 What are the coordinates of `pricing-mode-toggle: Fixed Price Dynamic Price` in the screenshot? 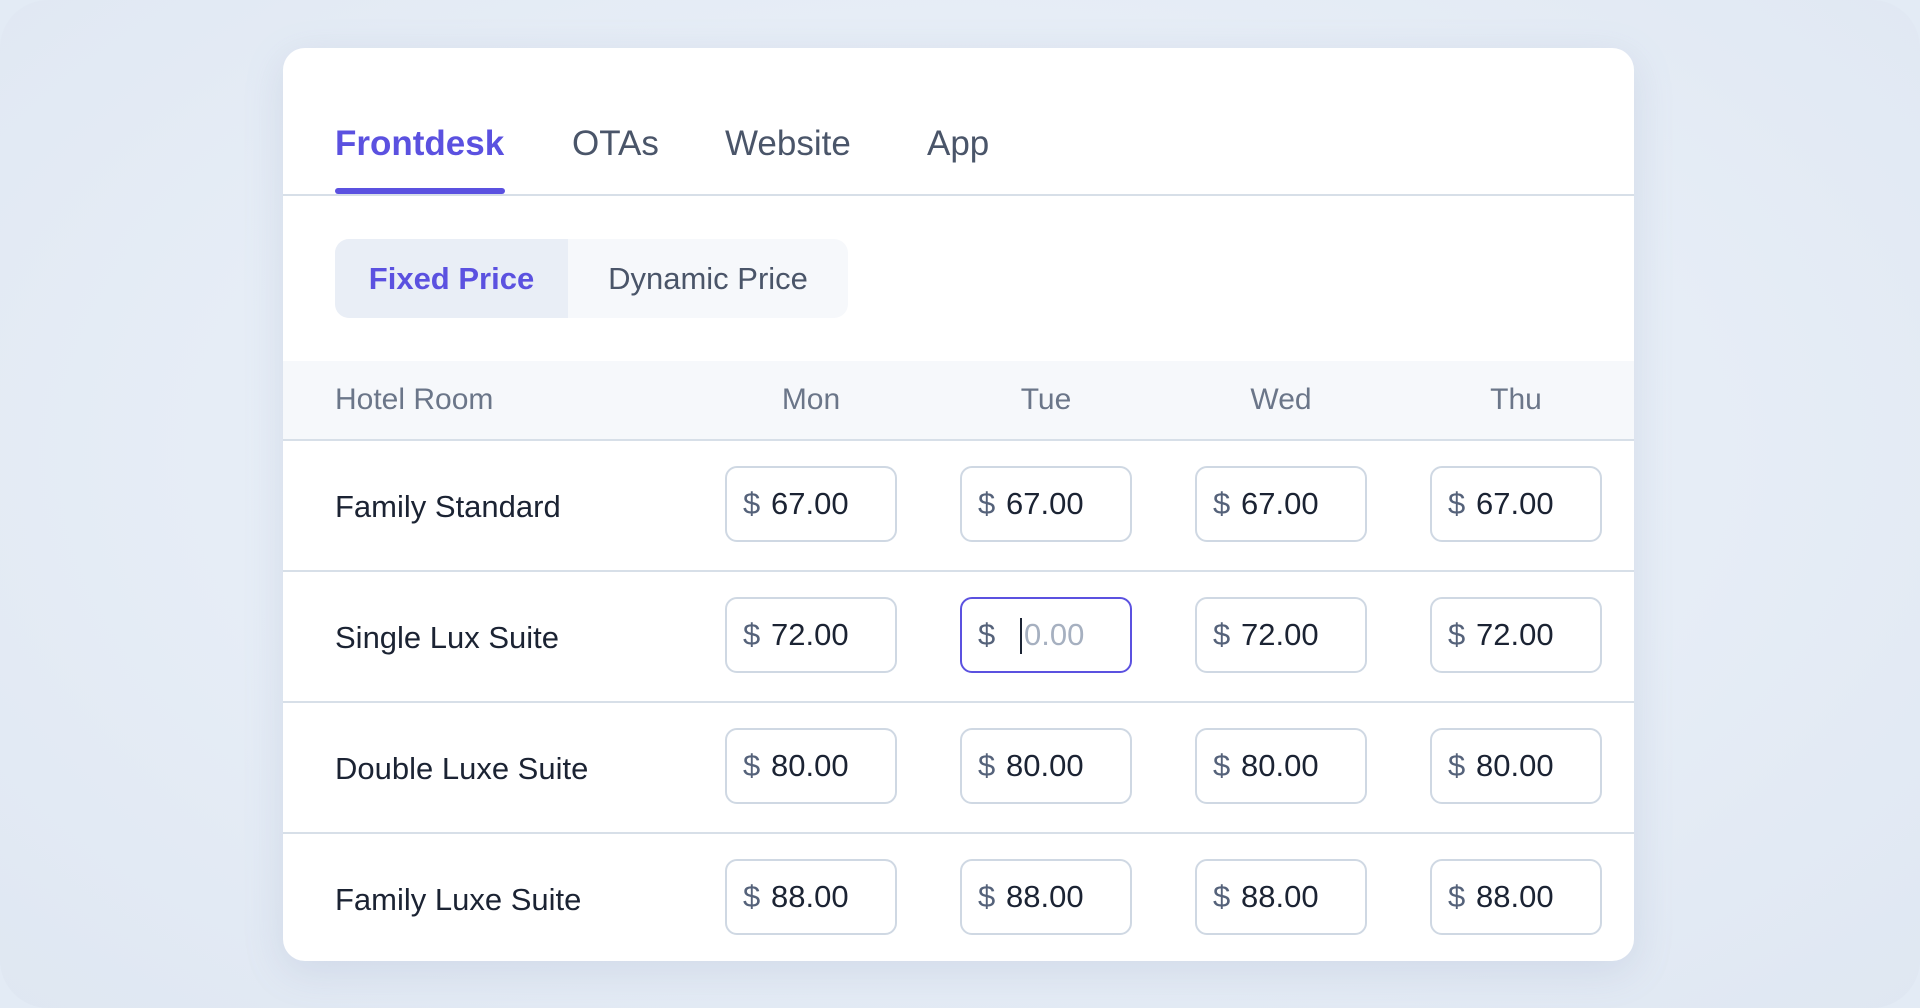 It's located at (591, 278).